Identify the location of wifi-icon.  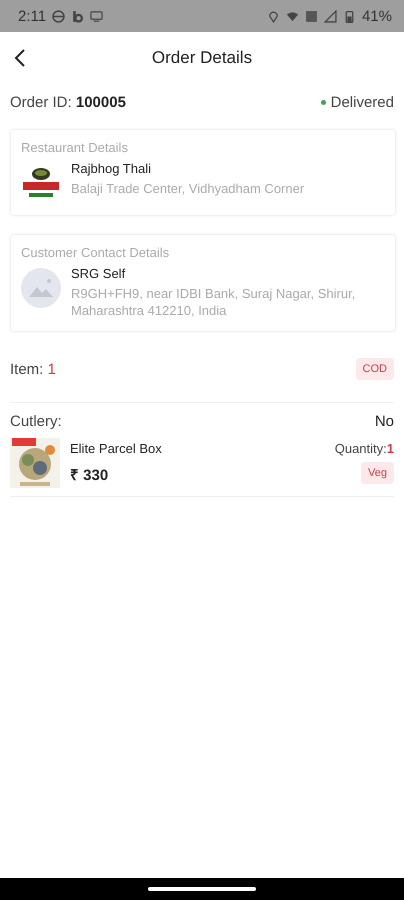
(292, 16).